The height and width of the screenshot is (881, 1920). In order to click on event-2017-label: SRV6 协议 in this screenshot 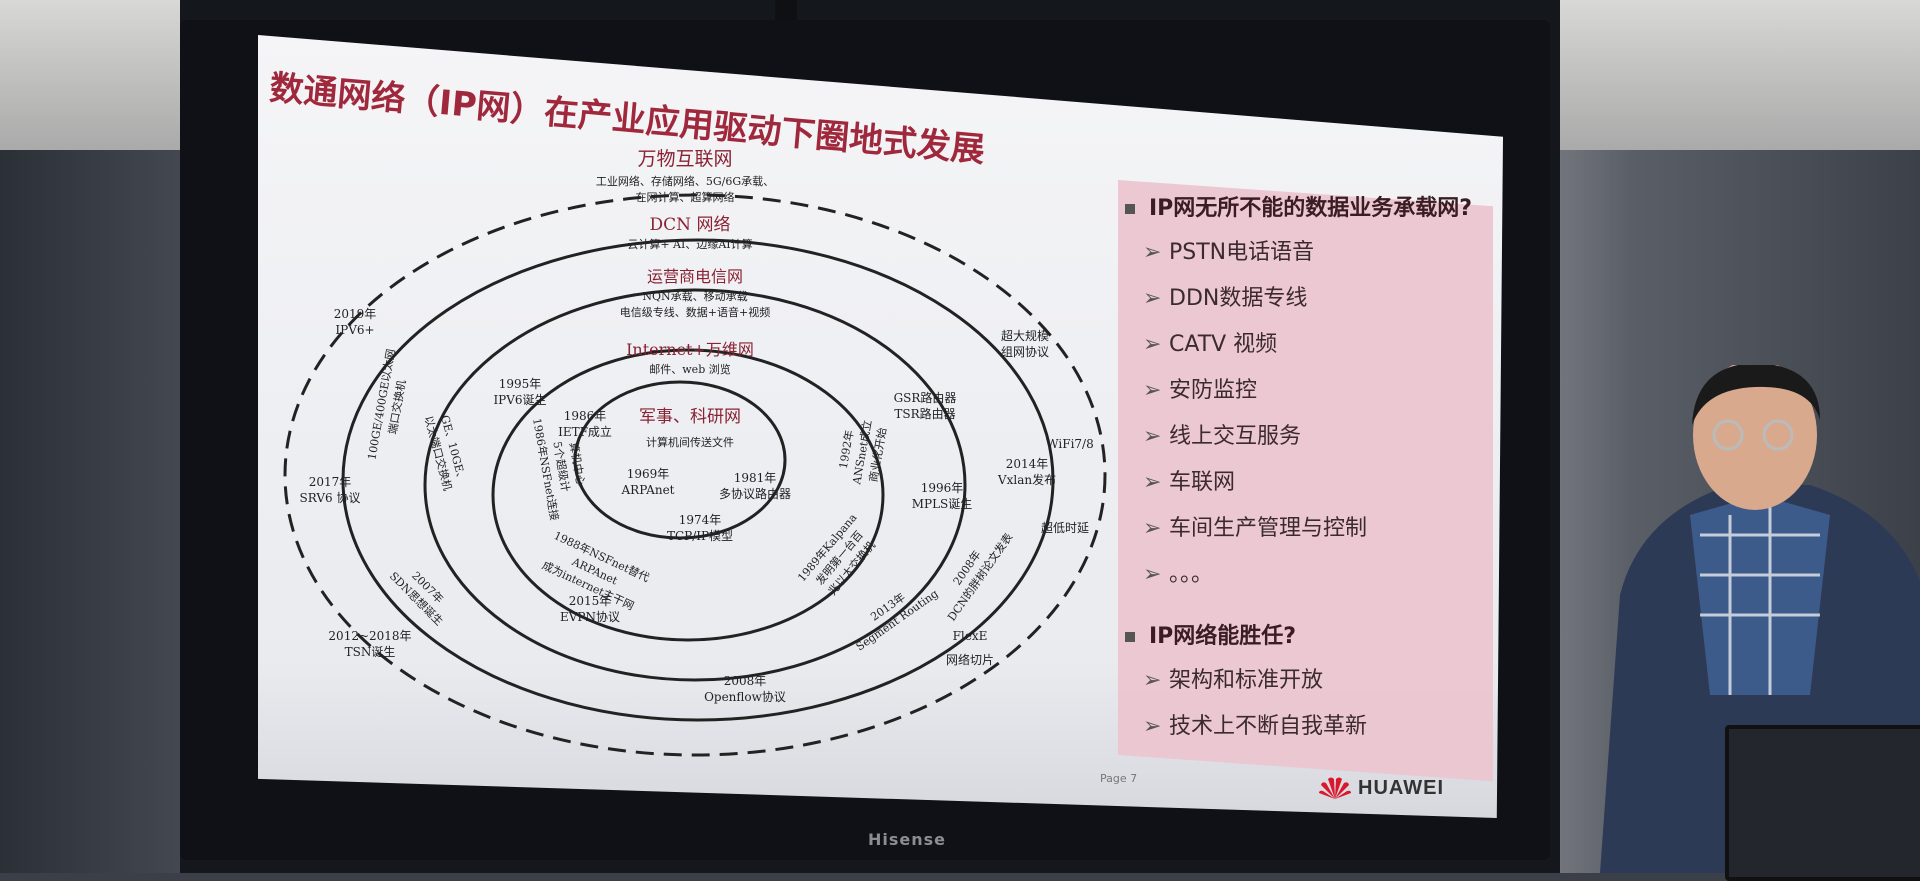, I will do `click(330, 497)`.